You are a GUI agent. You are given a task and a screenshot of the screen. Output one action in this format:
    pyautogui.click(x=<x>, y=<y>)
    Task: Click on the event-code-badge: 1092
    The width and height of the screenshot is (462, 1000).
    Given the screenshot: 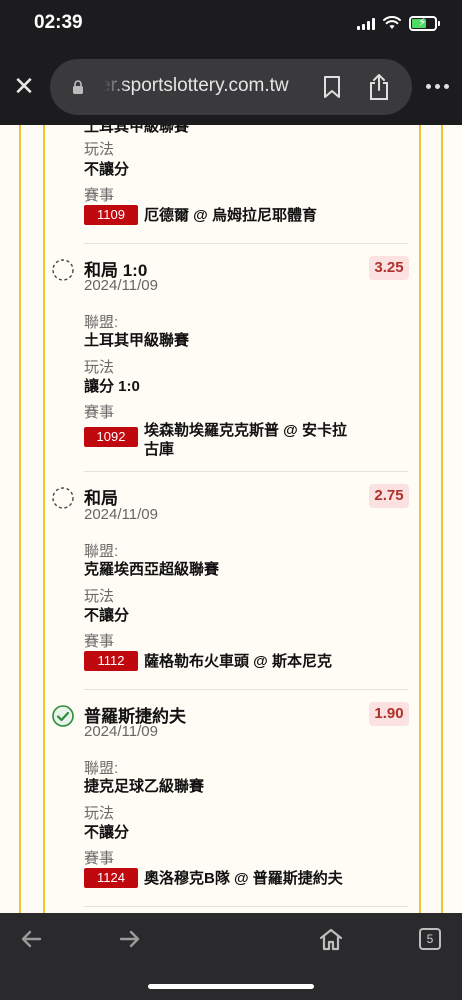 What is the action you would take?
    pyautogui.click(x=111, y=437)
    